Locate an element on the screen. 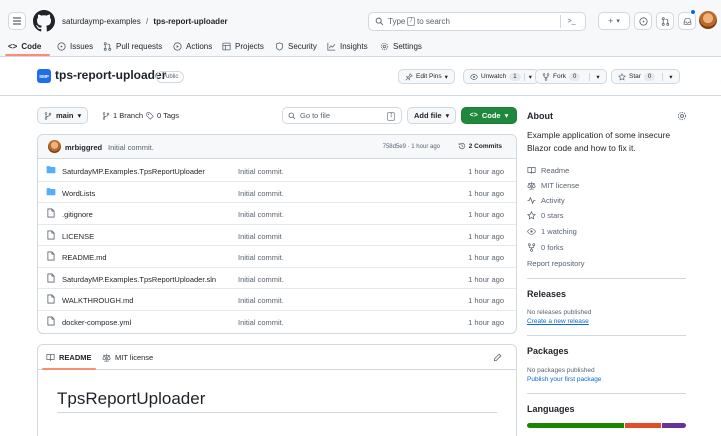 The height and width of the screenshot is (436, 721). go-to-file-input: Go to file t is located at coordinates (342, 115).